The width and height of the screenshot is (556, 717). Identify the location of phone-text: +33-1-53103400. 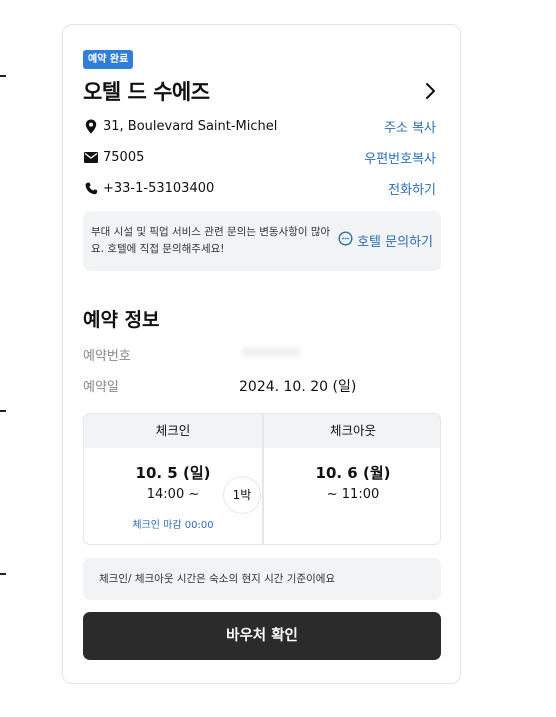
(159, 188).